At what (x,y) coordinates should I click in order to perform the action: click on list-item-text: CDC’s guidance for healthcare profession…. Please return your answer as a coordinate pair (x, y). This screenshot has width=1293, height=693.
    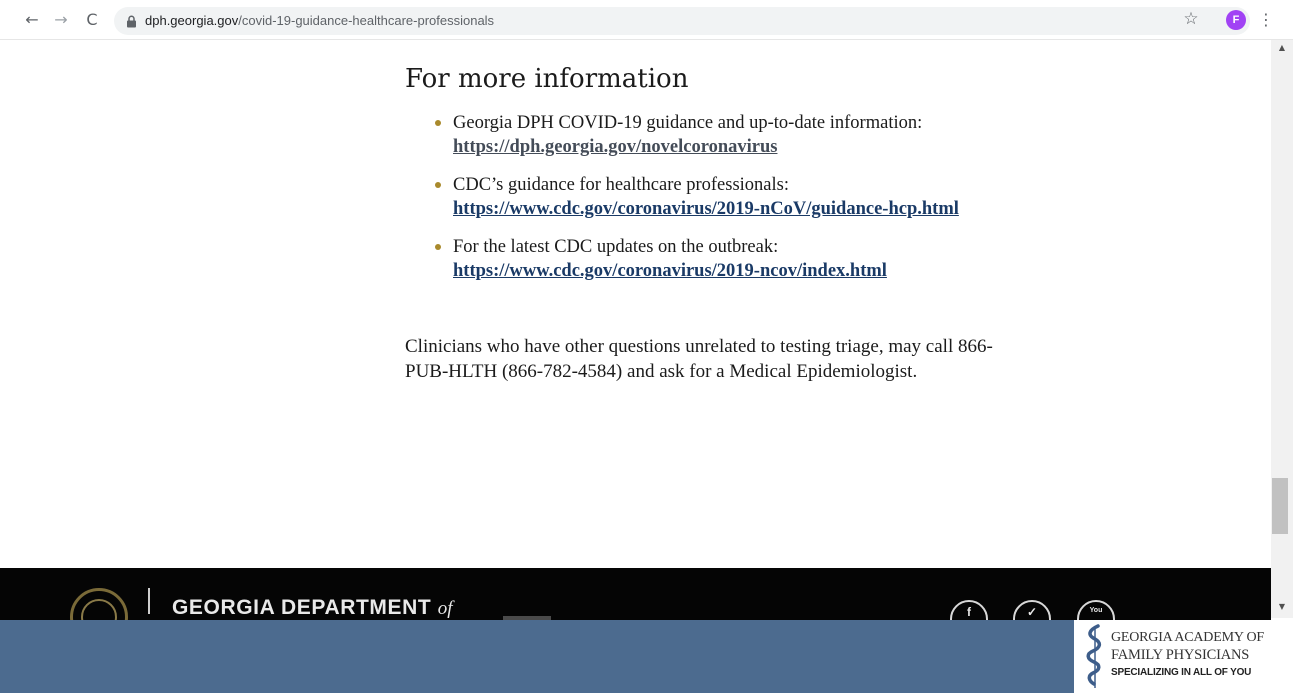
    Looking at the image, I should click on (621, 185).